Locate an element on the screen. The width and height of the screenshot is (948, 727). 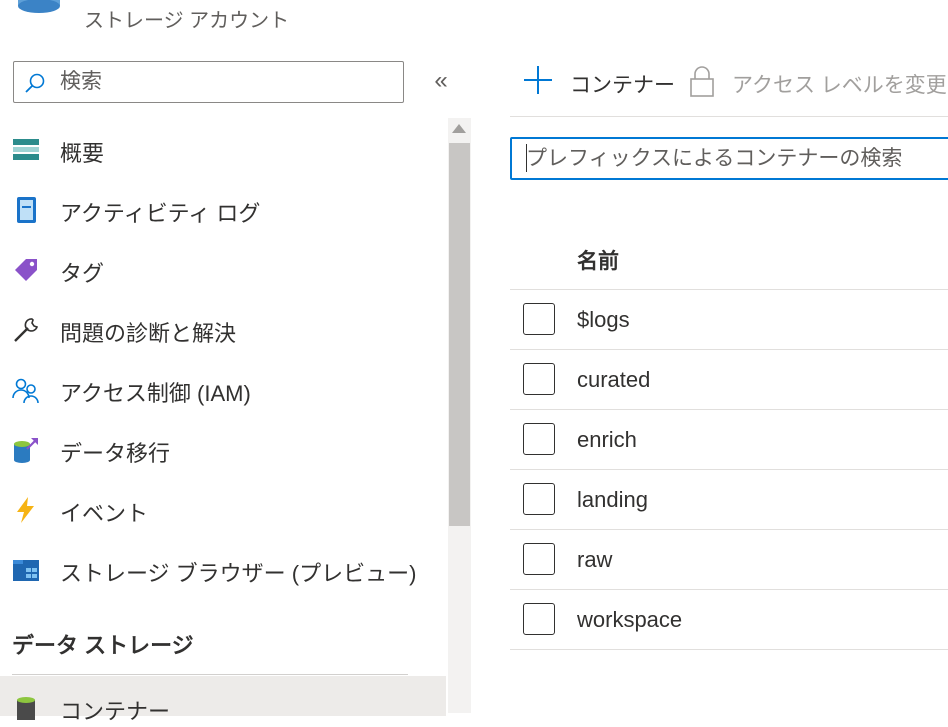
sidebar-item-label: 問題の診断と解決 is located at coordinates (148, 333).